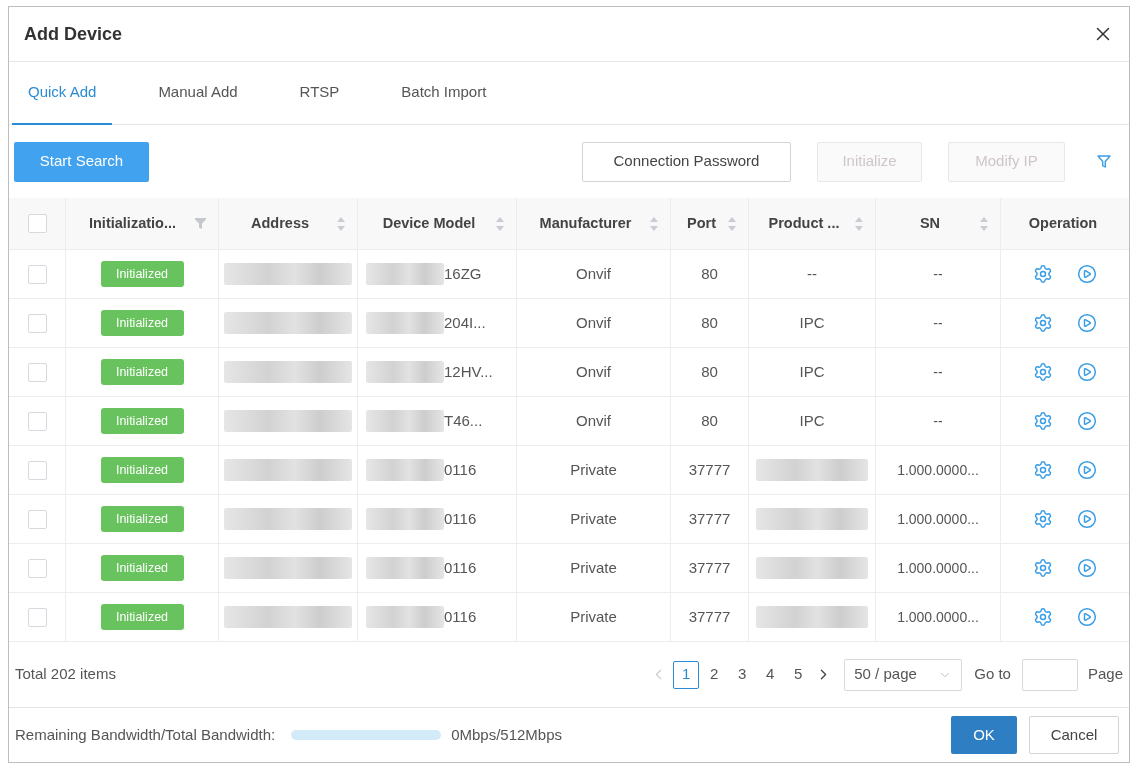 The height and width of the screenshot is (770, 1137). What do you see at coordinates (319, 93) in the screenshot?
I see `tab: RTSP` at bounding box center [319, 93].